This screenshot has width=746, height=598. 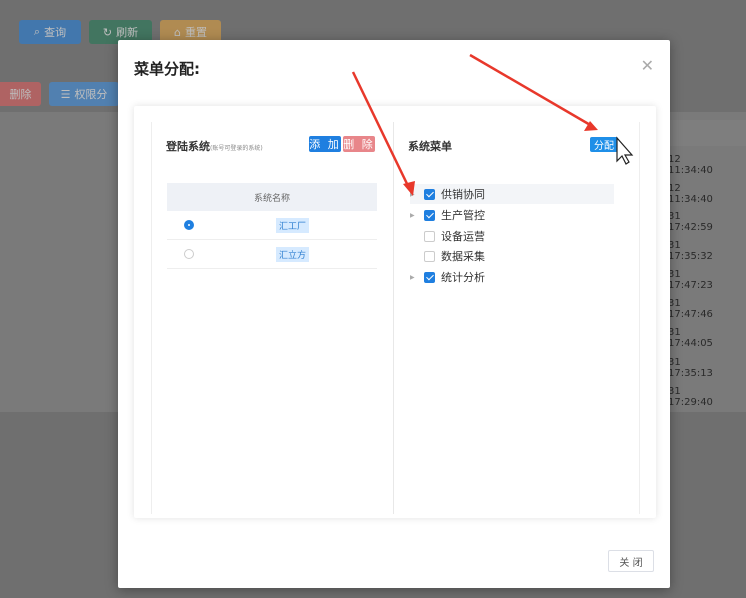 What do you see at coordinates (272, 254) in the screenshot?
I see `table-row: 汇立方` at bounding box center [272, 254].